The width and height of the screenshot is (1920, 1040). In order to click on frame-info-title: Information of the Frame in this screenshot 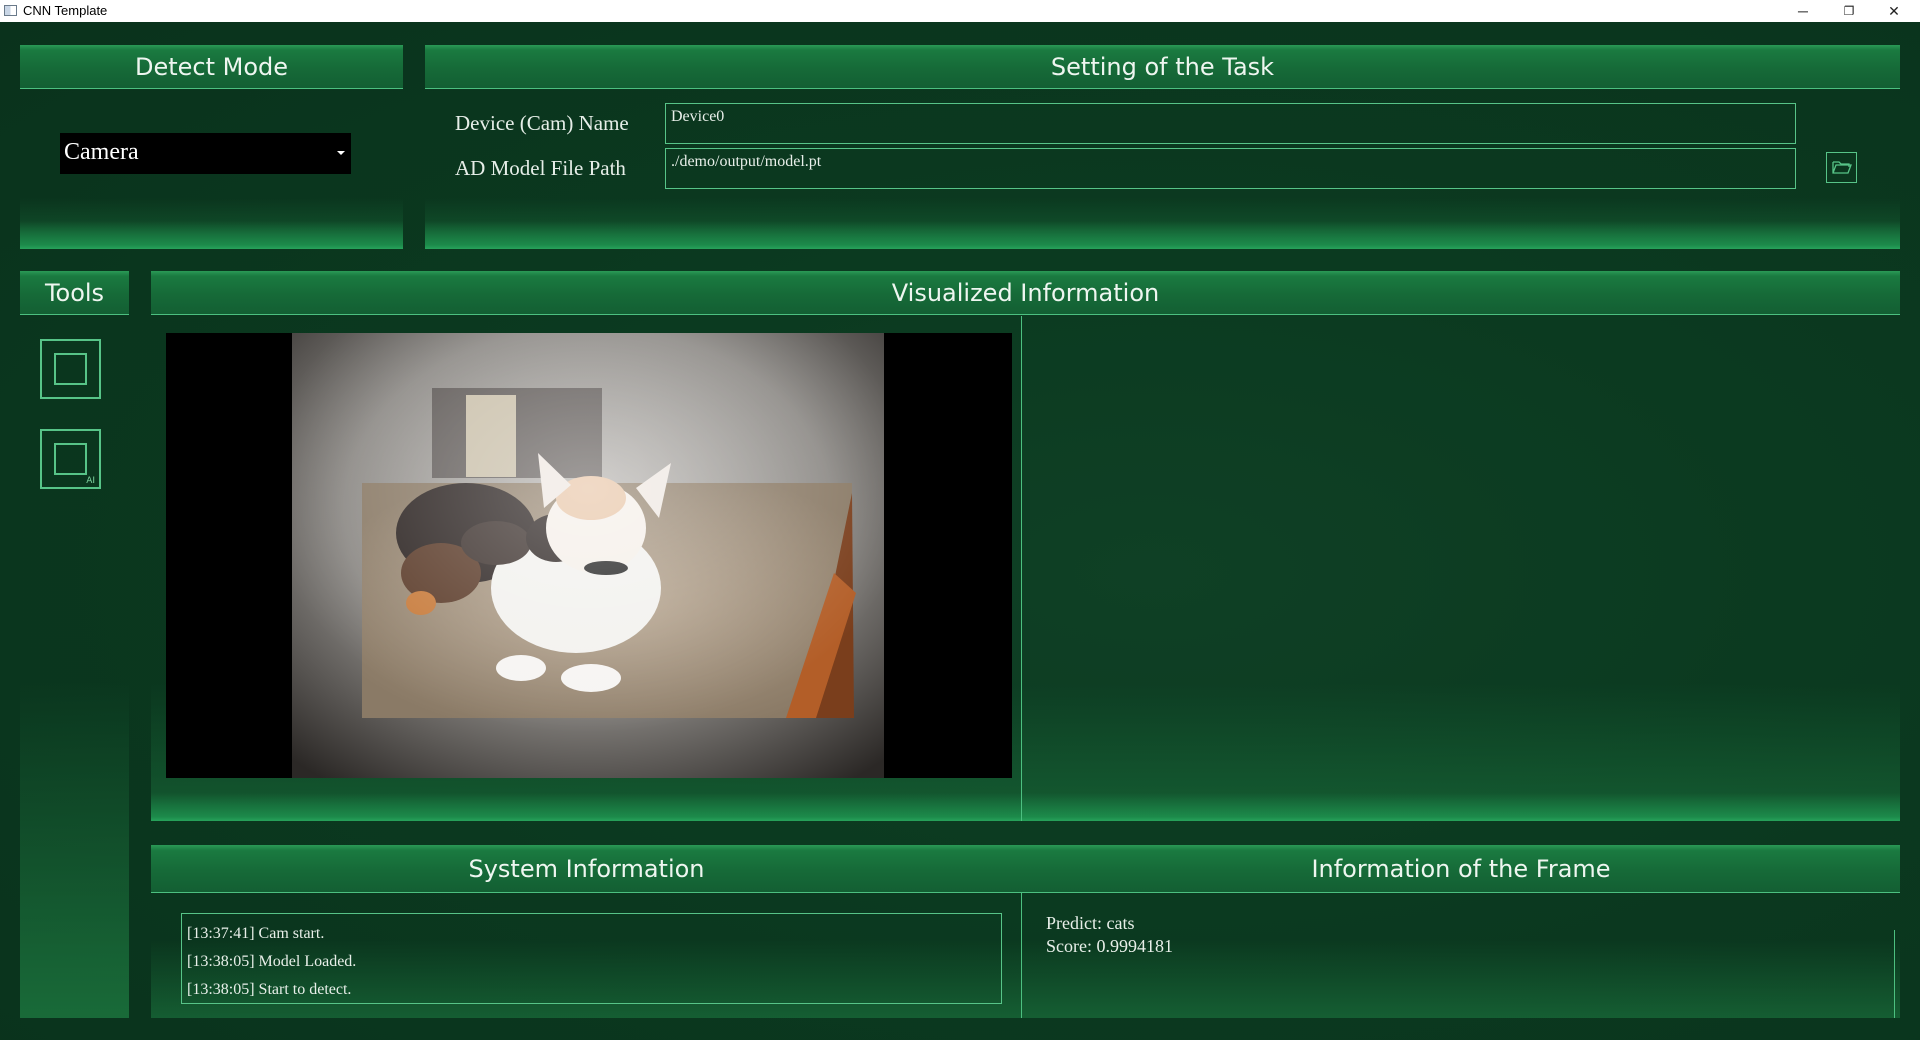, I will do `click(1461, 869)`.